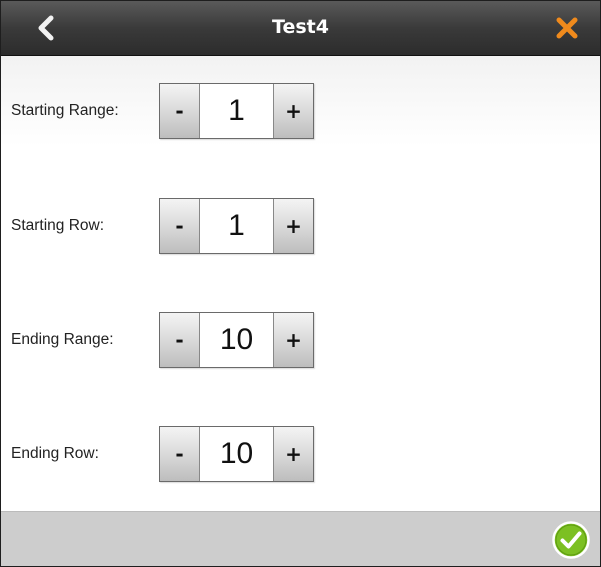  Describe the element at coordinates (65, 110) in the screenshot. I see `starting-range-label: Starting Range:` at that location.